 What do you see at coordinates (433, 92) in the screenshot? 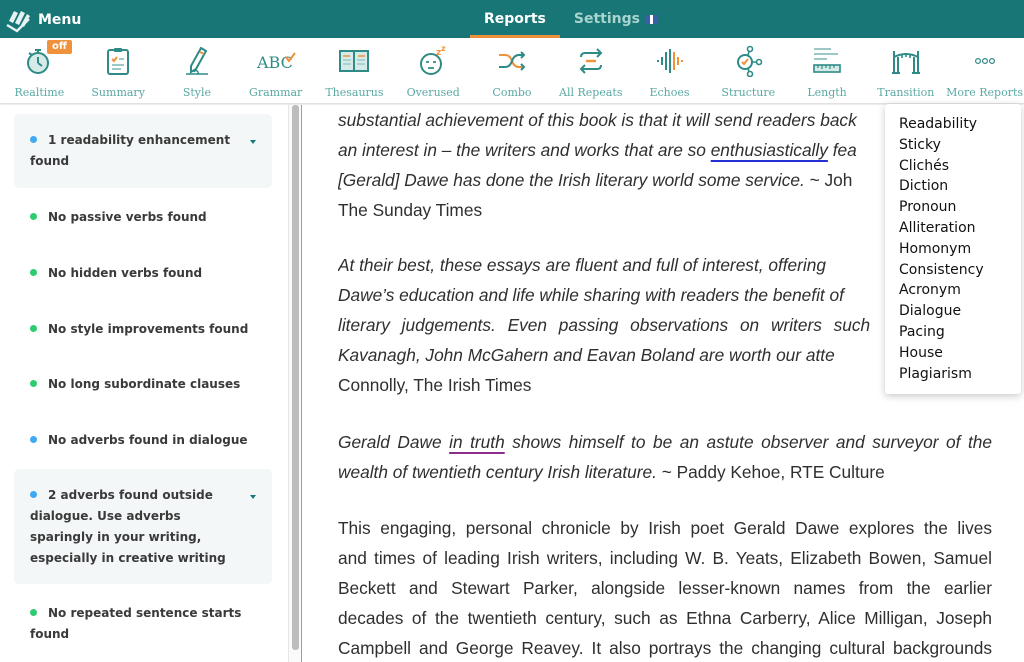
I see `tool-overused-label: Overused` at bounding box center [433, 92].